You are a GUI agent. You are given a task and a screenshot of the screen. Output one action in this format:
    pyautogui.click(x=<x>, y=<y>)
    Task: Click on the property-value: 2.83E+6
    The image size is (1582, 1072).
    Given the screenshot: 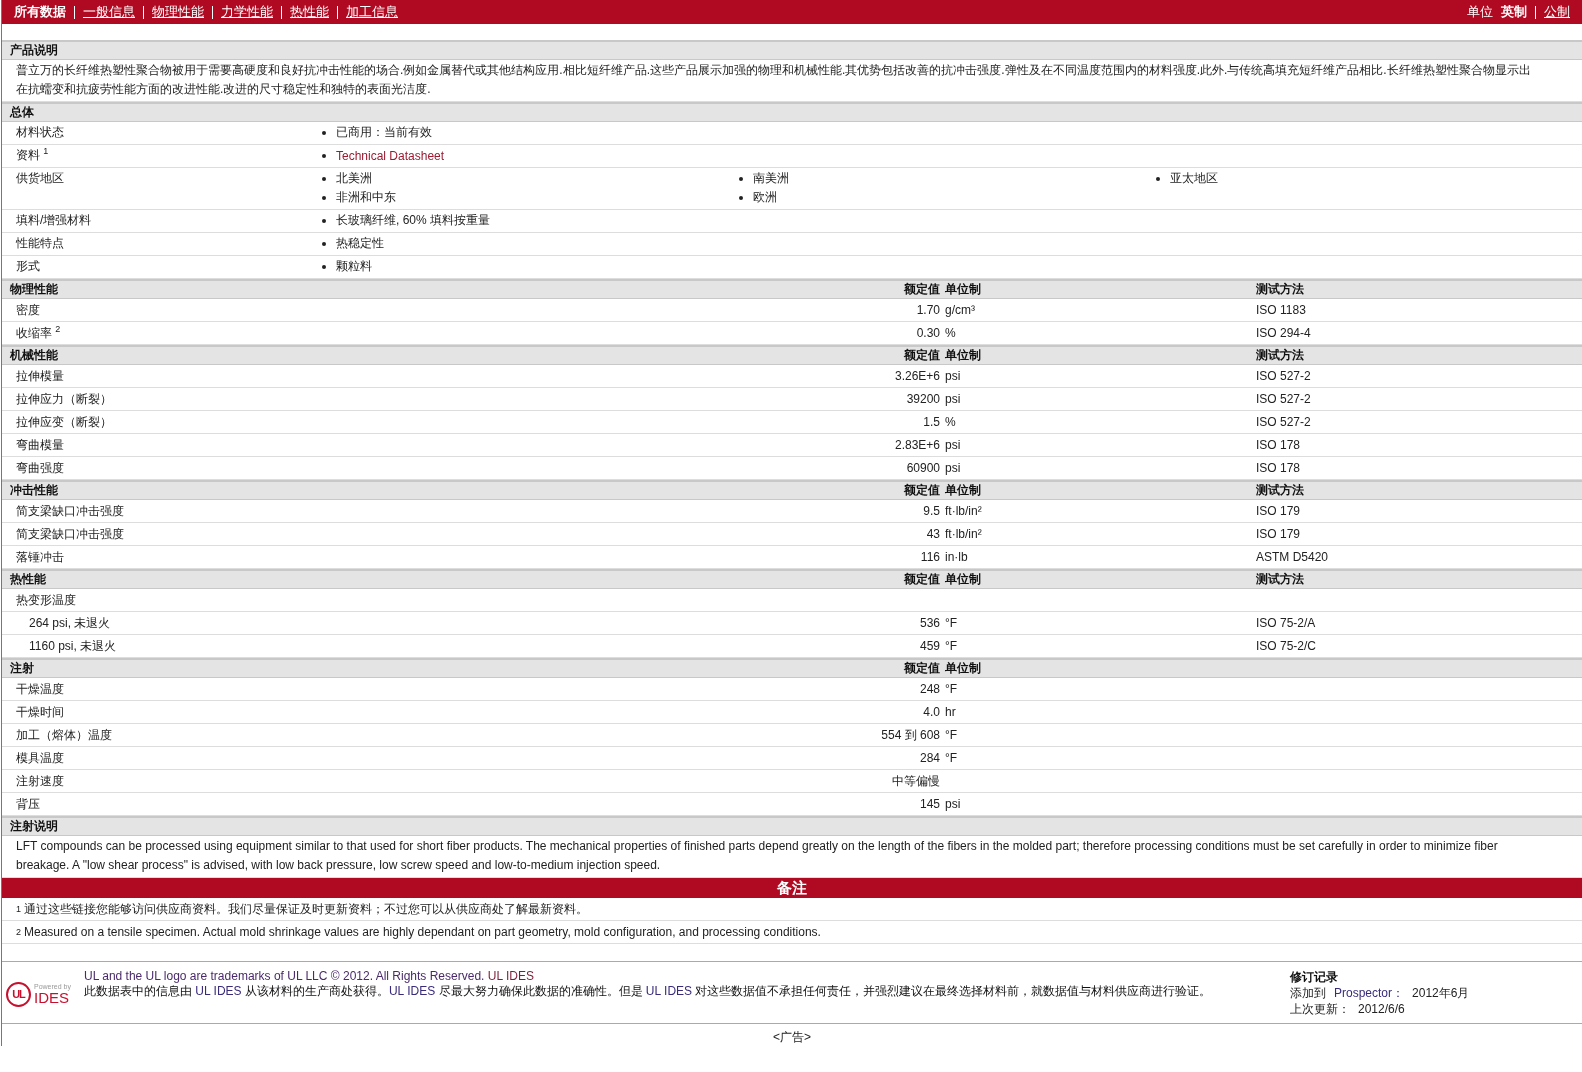 What is the action you would take?
    pyautogui.click(x=916, y=445)
    